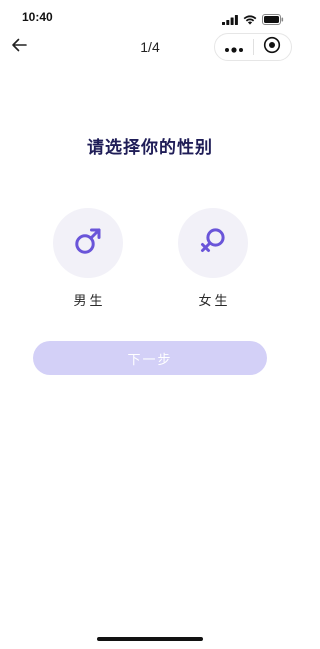 This screenshot has height=649, width=320. I want to click on gender-option-male: 男生, so click(88, 258).